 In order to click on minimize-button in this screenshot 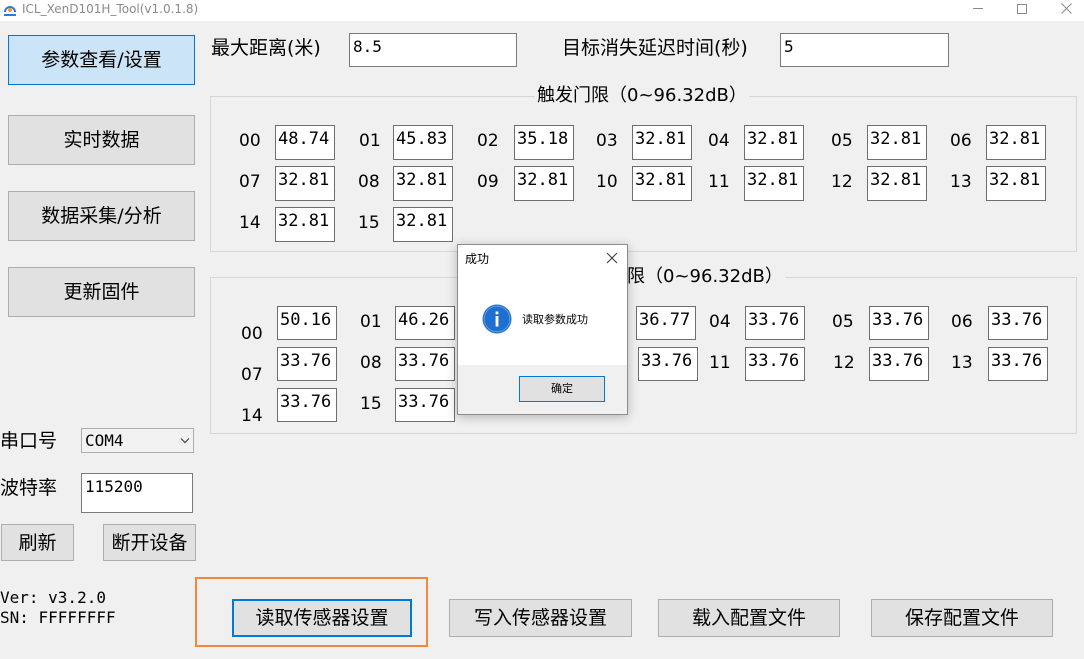, I will do `click(978, 8)`.